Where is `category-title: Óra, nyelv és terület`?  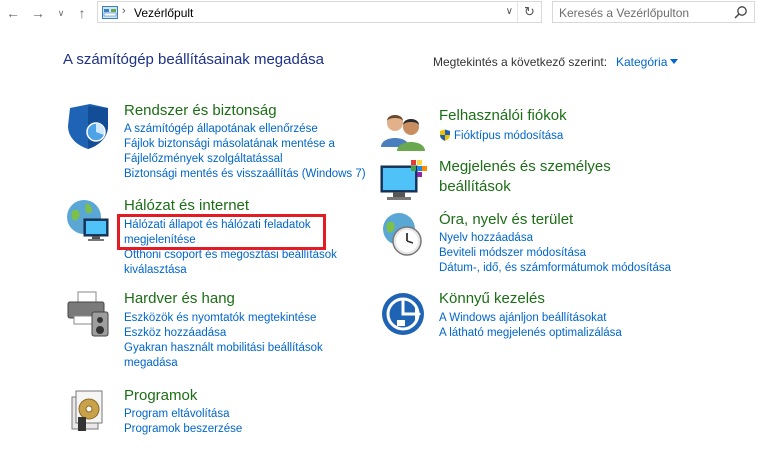
category-title: Óra, nyelv és terület is located at coordinates (506, 219).